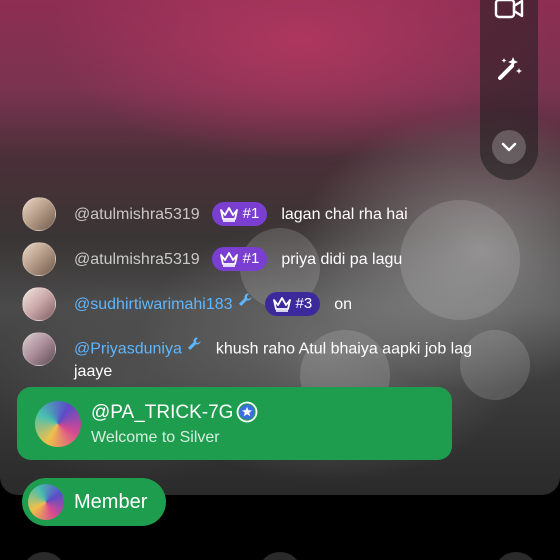 The height and width of the screenshot is (560, 560). I want to click on chat-line: @atulmishra5319 #1 priya didi pa lagu, so click(238, 257).